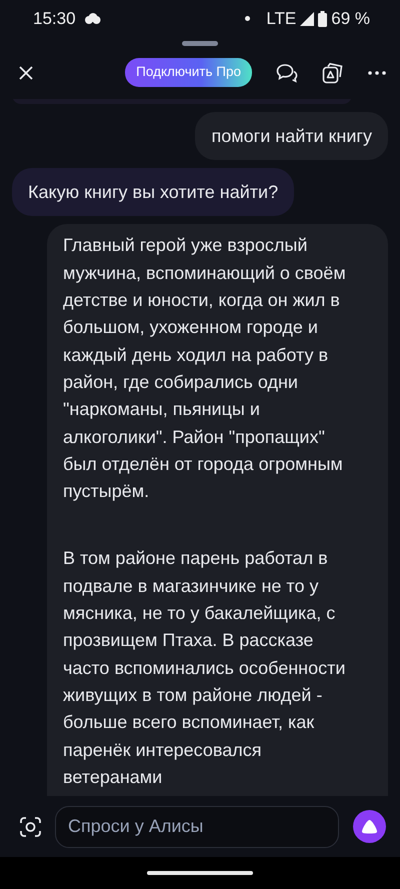  I want to click on signal-icon, so click(307, 19).